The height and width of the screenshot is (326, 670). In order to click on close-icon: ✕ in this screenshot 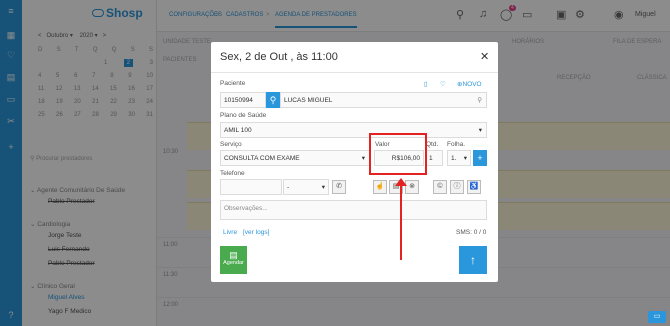, I will do `click(484, 56)`.